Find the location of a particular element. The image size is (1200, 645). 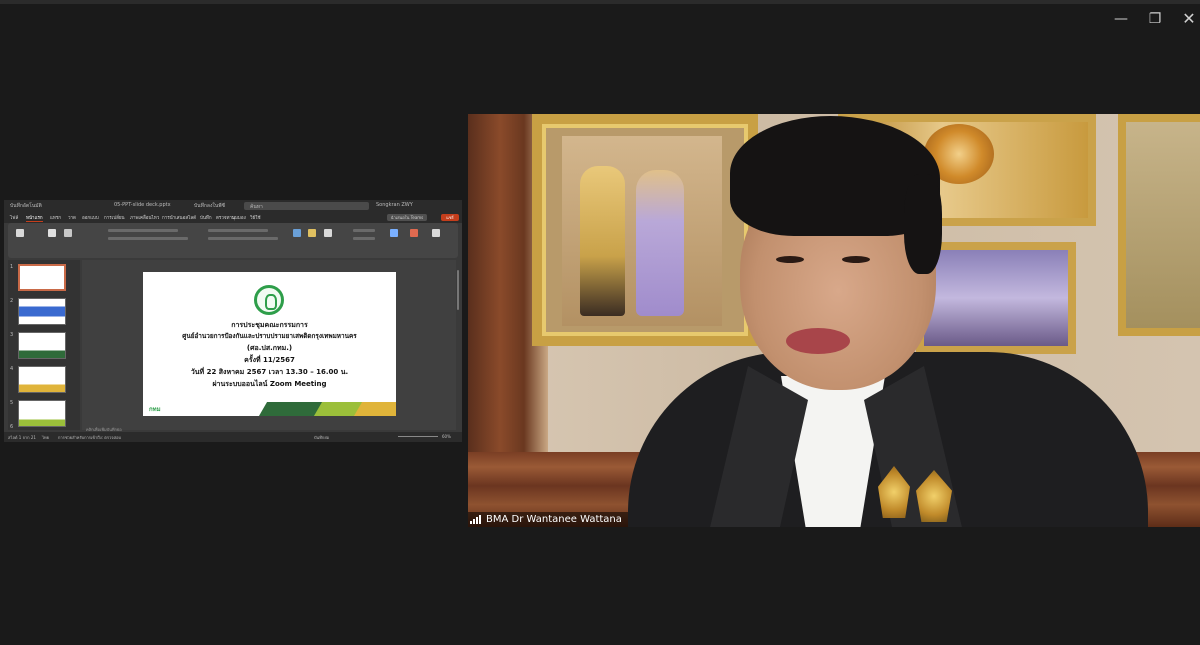

slide-thumbnails: 1 2 3 4 5 6 is located at coordinates (44, 345).